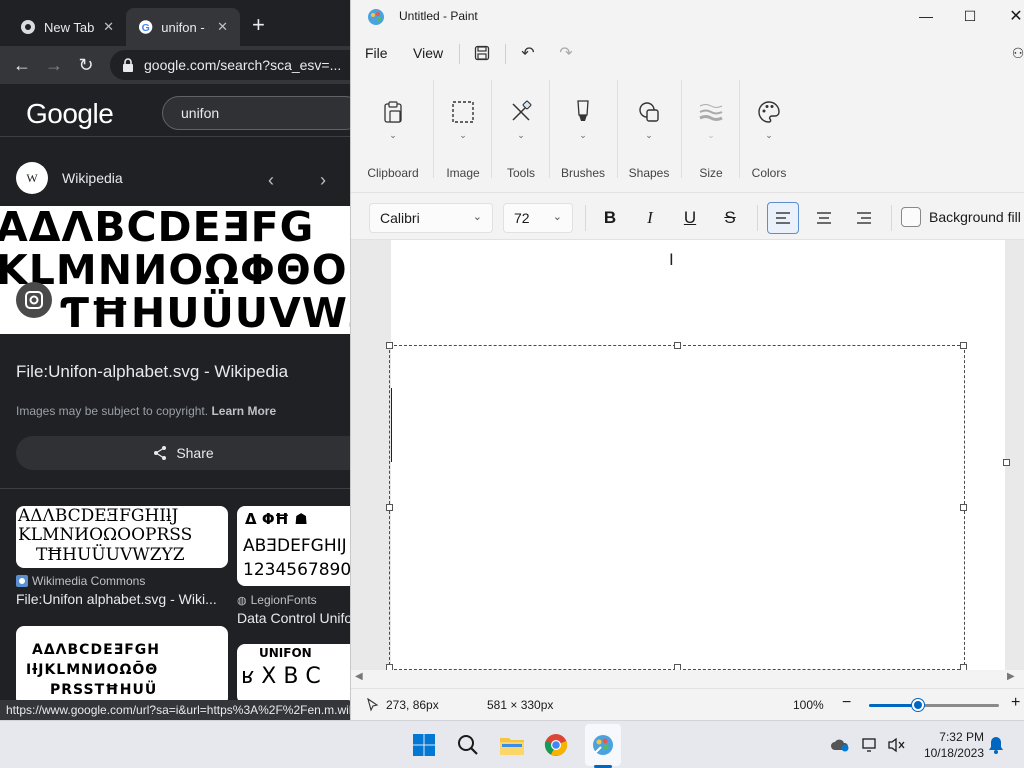  What do you see at coordinates (256, 113) in the screenshot?
I see `search-input: unifon` at bounding box center [256, 113].